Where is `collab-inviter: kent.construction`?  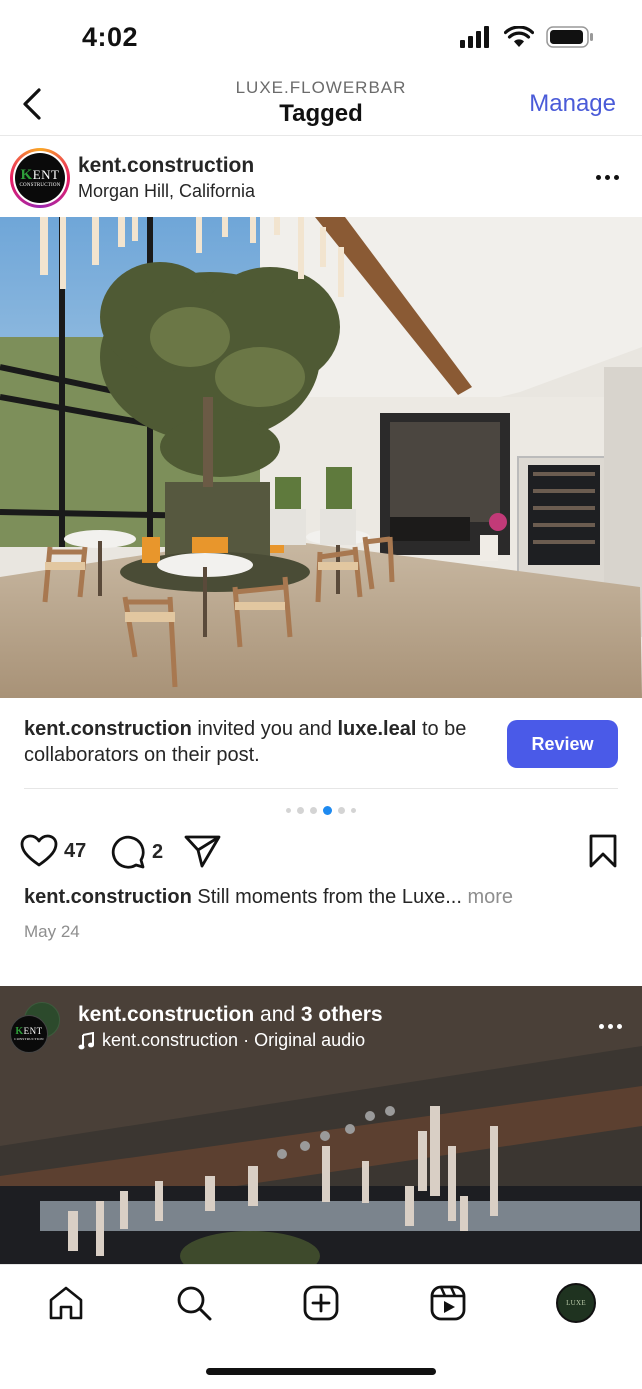
collab-inviter: kent.construction is located at coordinates (108, 729).